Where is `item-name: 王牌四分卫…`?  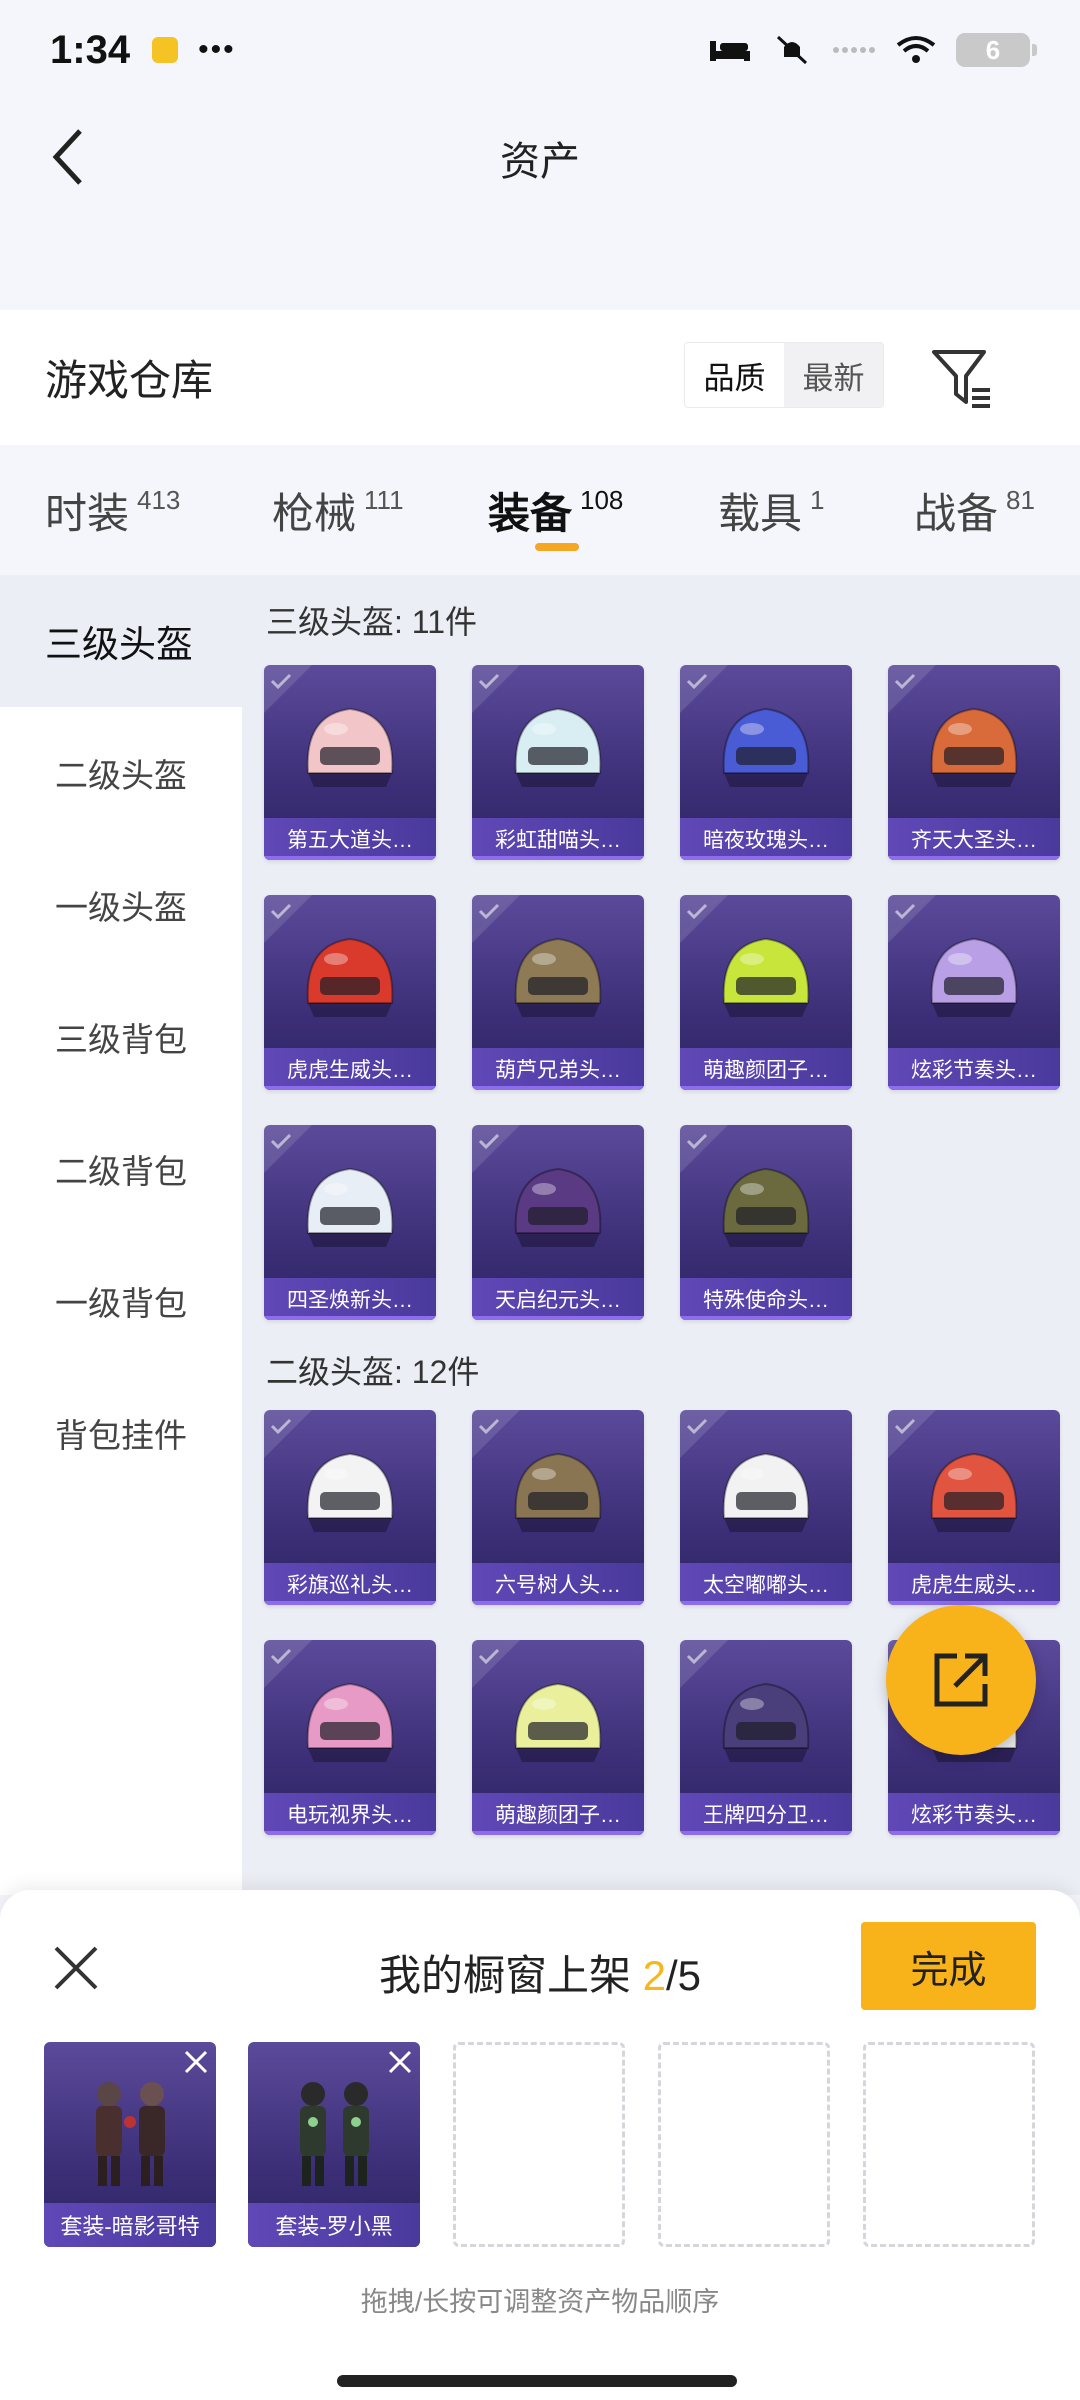
item-name: 王牌四分卫… is located at coordinates (766, 1814).